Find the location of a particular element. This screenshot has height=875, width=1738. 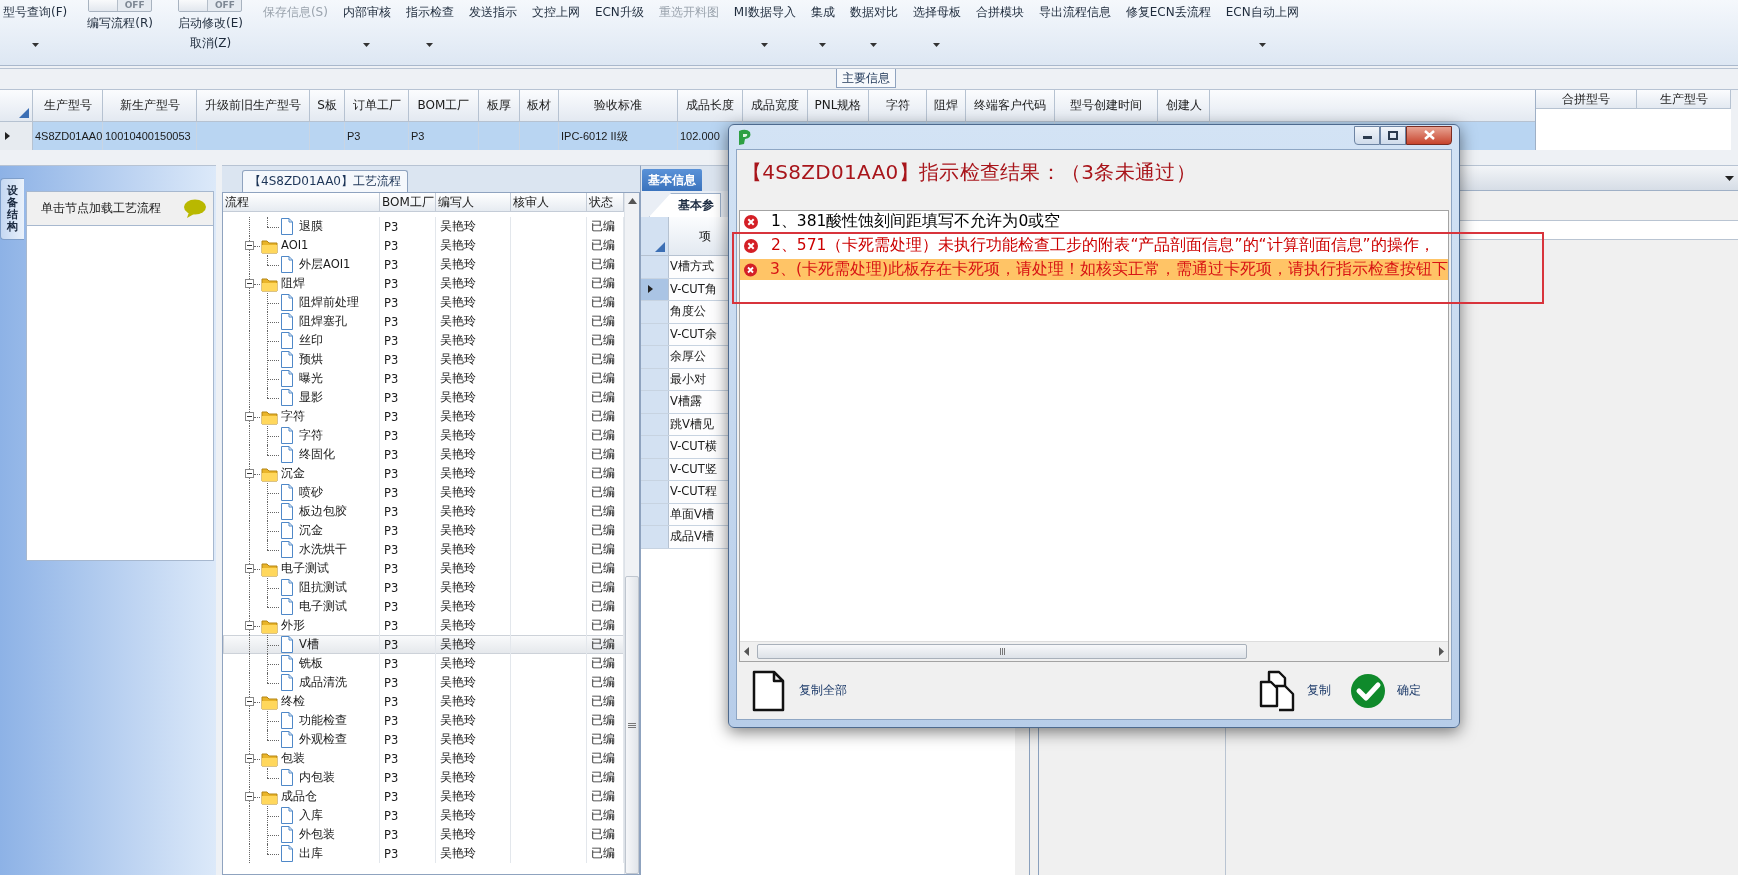

tree-row: 阻焊 P3 吴艳玲 已编 is located at coordinates (423, 283).